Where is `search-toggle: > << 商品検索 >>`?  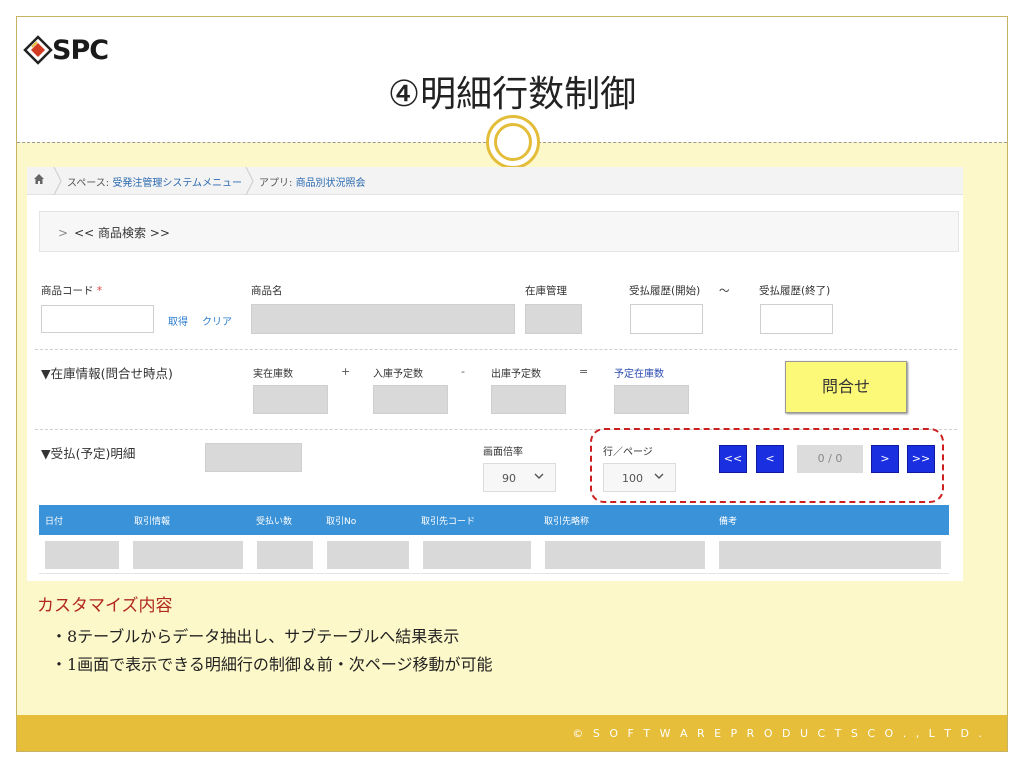
search-toggle: > << 商品検索 >> is located at coordinates (114, 232).